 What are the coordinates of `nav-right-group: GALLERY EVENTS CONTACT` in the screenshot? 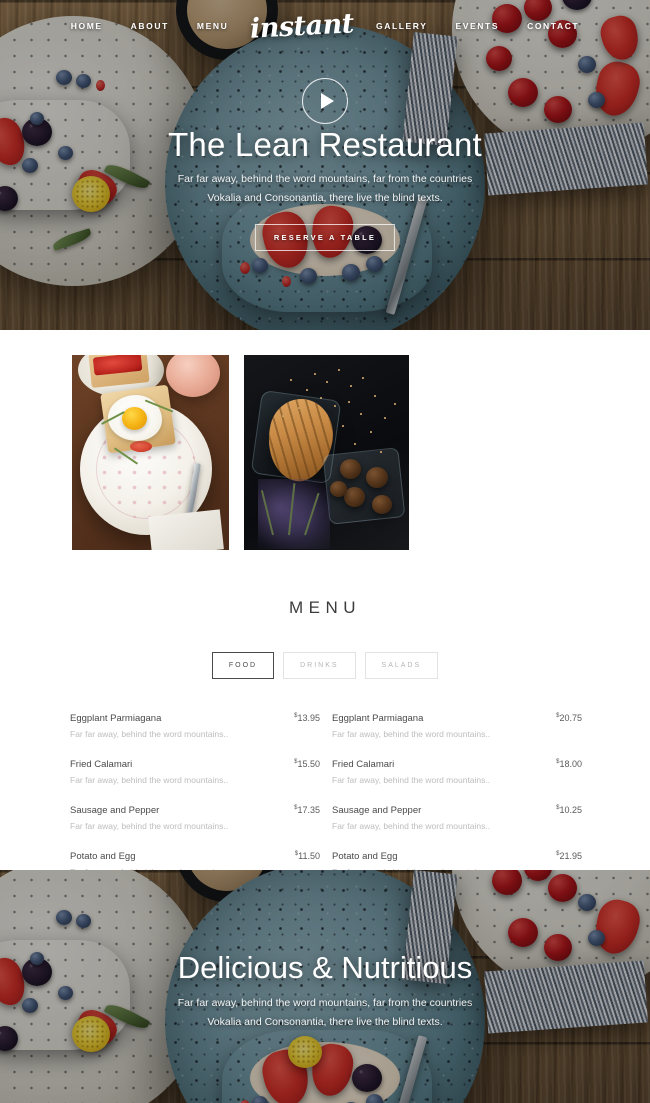 It's located at (477, 26).